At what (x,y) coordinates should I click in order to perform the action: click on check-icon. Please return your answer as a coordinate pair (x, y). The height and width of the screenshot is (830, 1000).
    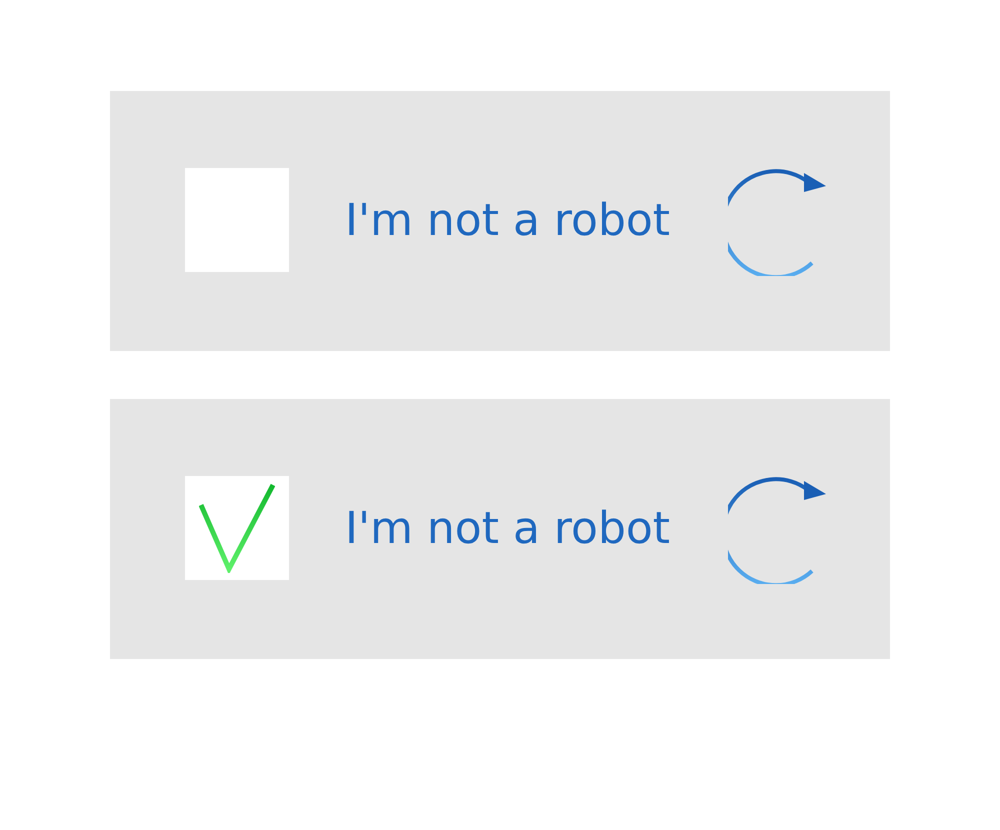
    Looking at the image, I should click on (237, 528).